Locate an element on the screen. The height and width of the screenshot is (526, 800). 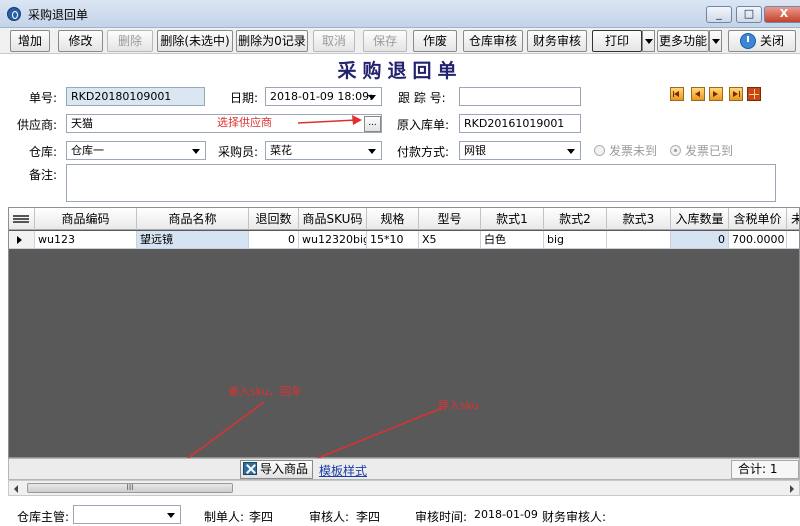
orig-order-field: RKD20161019001 is located at coordinates (520, 123).